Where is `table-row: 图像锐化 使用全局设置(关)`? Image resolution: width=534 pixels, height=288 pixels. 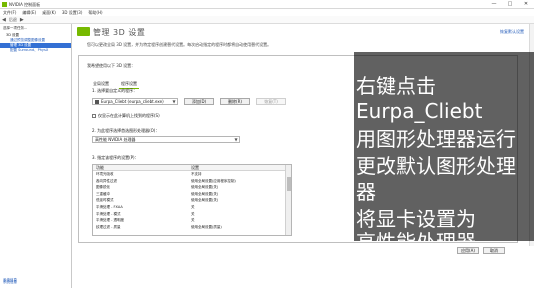
table-row: 图像锐化 使用全局设置(关) is located at coordinates (192, 187).